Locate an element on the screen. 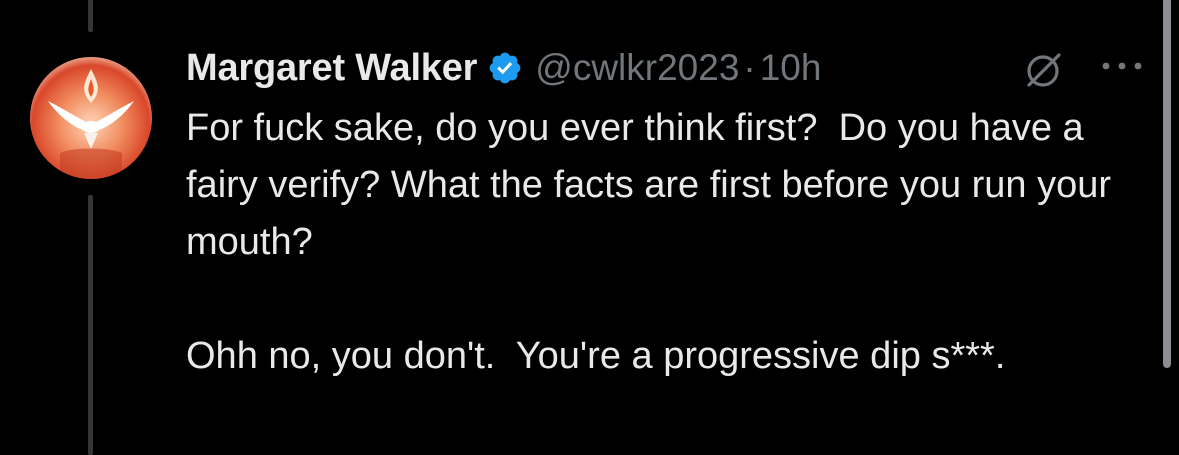  tweet-header: Margaret Walker @cwlkr2023 · 10h is located at coordinates (503, 68).